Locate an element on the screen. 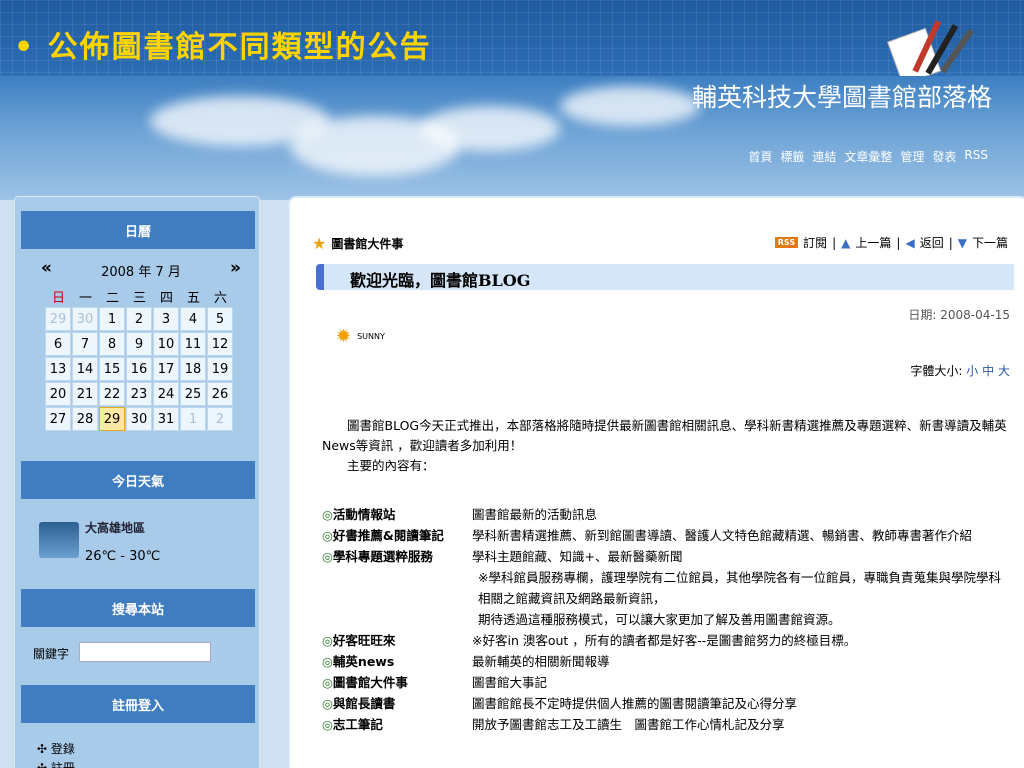  calendar-day: 4 is located at coordinates (193, 319).